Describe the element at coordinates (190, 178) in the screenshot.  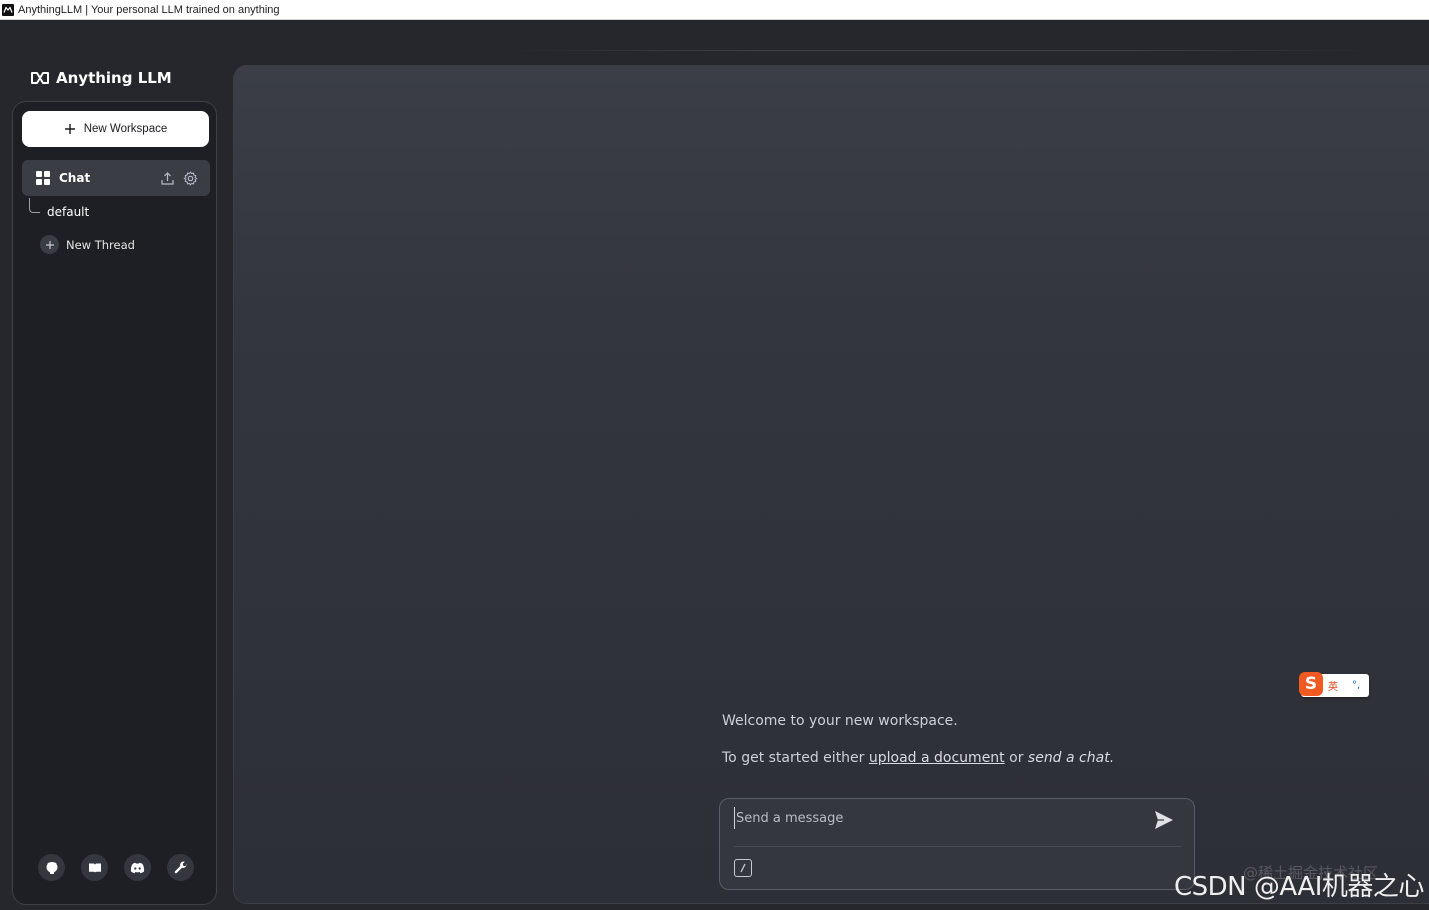
I see `gear-icon` at that location.